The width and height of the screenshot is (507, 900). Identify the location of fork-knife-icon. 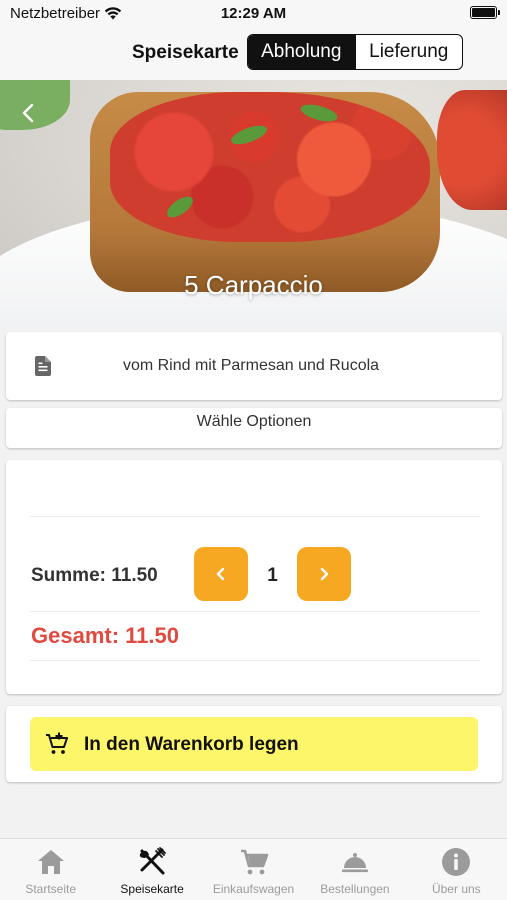
(153, 861).